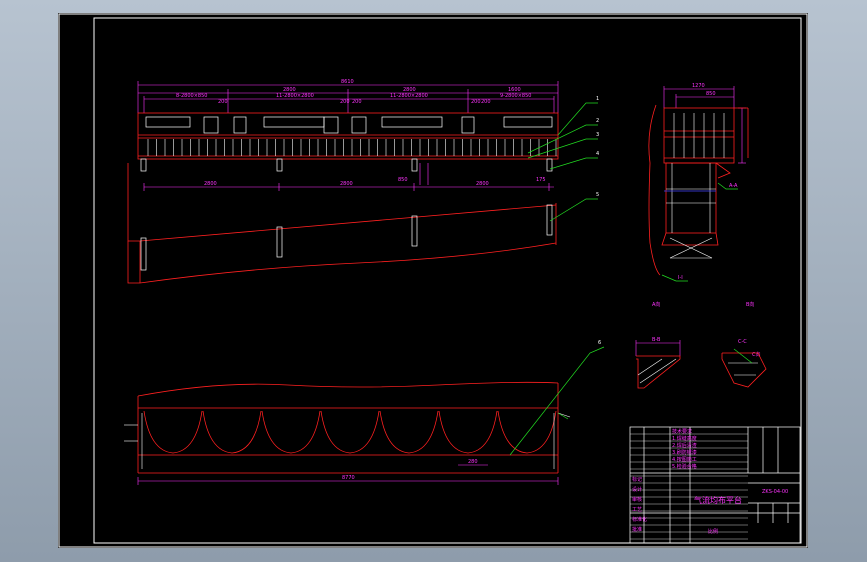 The width and height of the screenshot is (867, 562). What do you see at coordinates (684, 438) in the screenshot?
I see `note-line-2: 1.焊缝高度` at bounding box center [684, 438].